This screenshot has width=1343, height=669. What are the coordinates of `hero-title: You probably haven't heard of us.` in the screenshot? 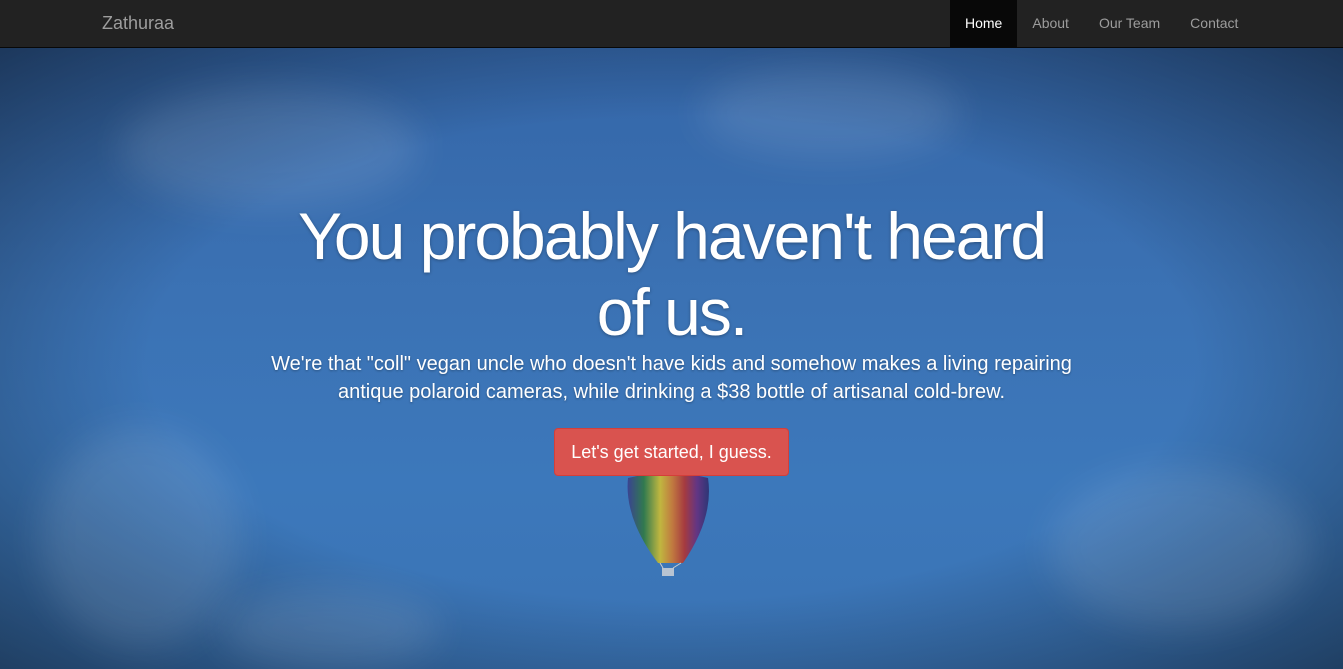 It's located at (672, 274).